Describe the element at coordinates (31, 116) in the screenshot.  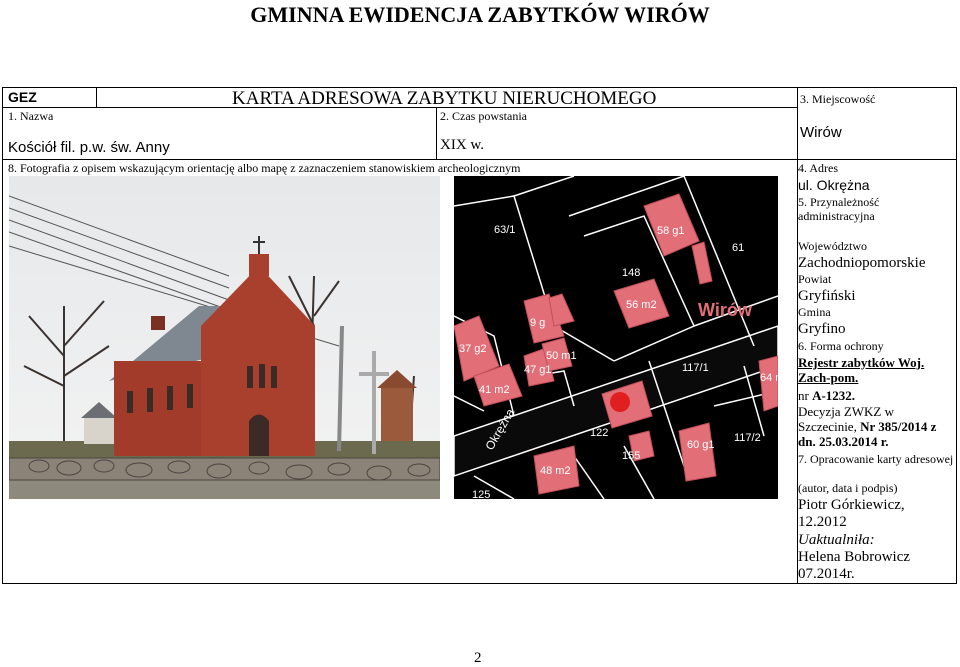
I see `name-label: 1. Nazwa` at that location.